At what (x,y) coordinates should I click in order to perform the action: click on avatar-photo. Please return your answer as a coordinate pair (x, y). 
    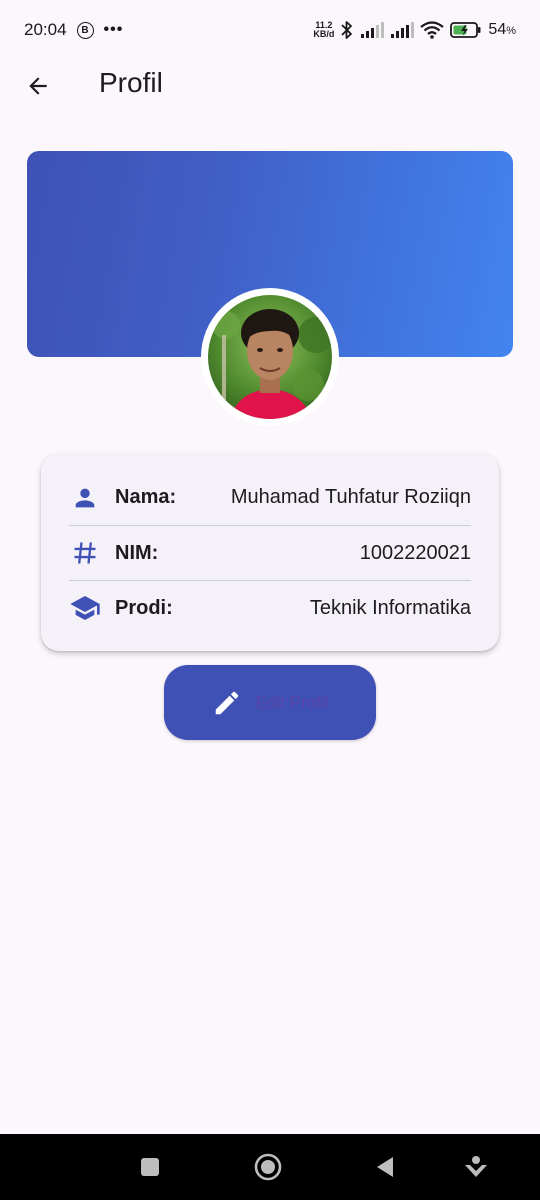
    Looking at the image, I should click on (270, 357).